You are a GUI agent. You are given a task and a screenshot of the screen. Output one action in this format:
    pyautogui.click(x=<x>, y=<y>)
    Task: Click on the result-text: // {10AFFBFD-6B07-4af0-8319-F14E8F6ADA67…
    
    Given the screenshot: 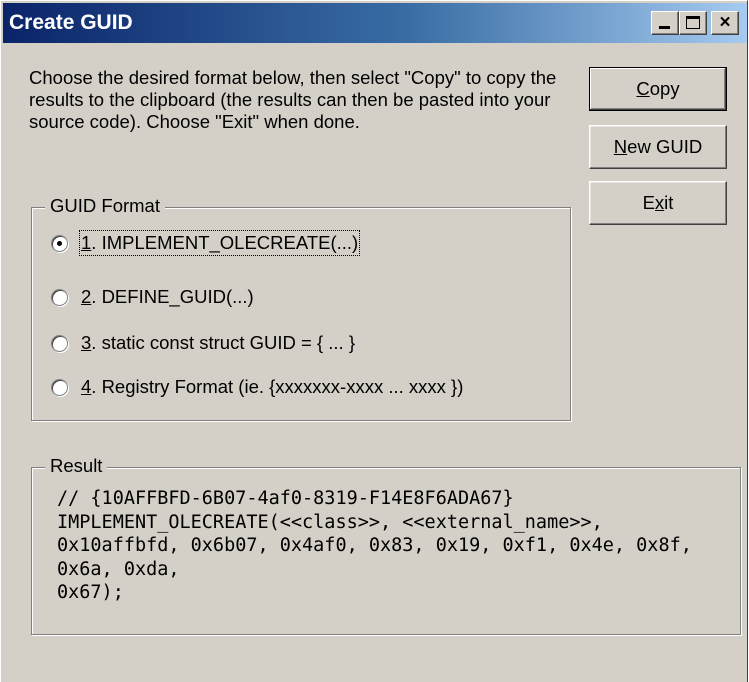 What is the action you would take?
    pyautogui.click(x=374, y=545)
    